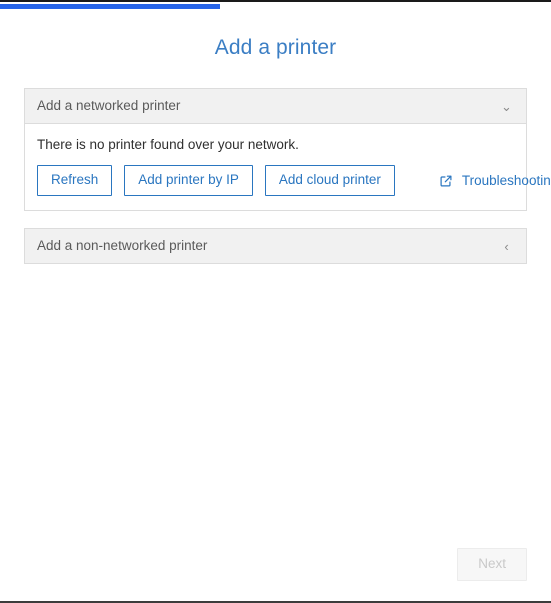  Describe the element at coordinates (506, 180) in the screenshot. I see `troubleshooting-label: Troubleshooting` at that location.